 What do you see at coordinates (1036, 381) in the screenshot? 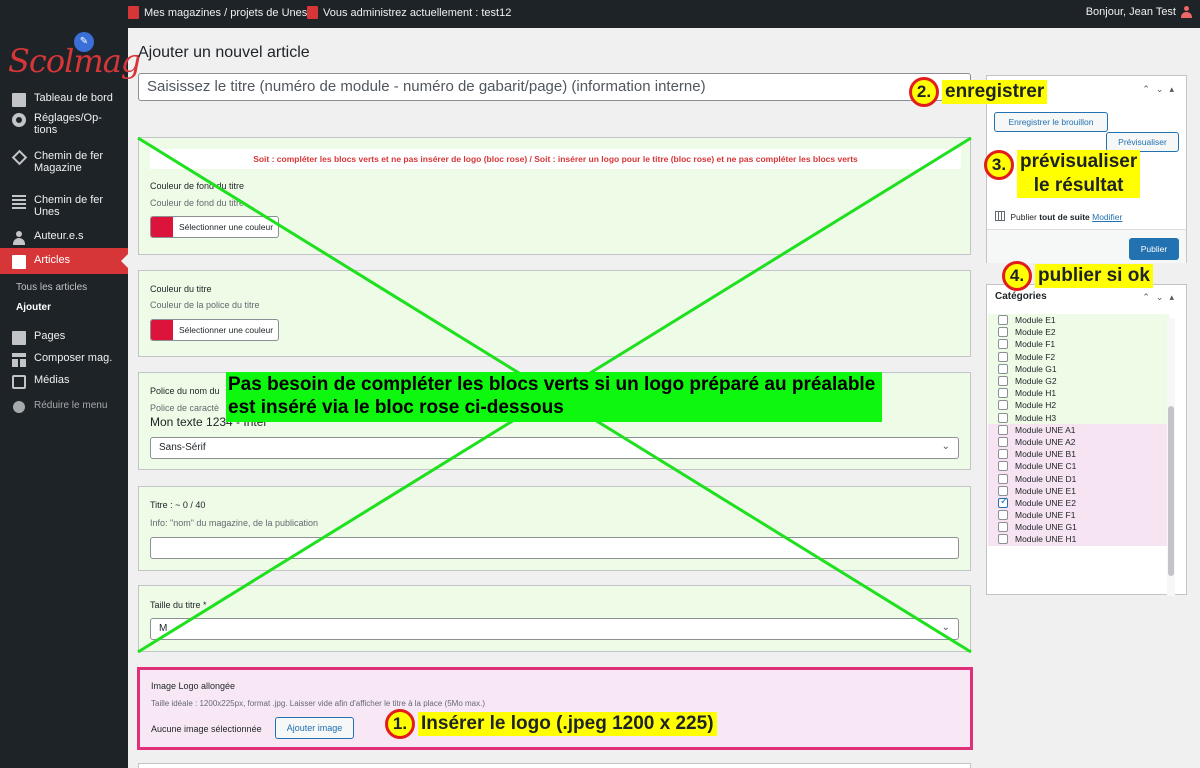
I see `category-label: Module G2` at bounding box center [1036, 381].